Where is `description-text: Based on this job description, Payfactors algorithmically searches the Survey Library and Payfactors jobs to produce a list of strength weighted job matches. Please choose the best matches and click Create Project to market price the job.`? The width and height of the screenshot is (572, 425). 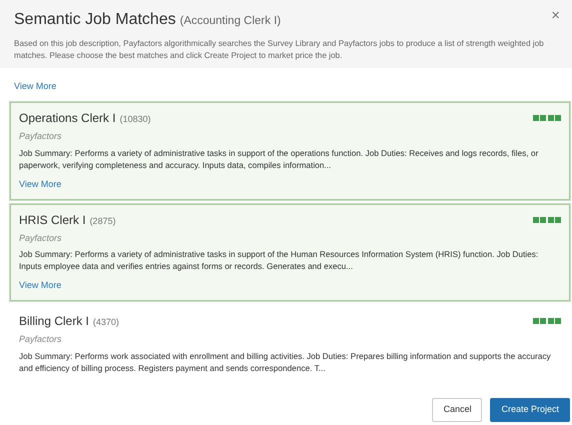 description-text: Based on this job description, Payfactors algorithmically searches the Survey Library and Payfactors jobs to produce a list of strength weighted job matches. Please choose the best matches and click Create Project to market price the job. is located at coordinates (279, 50).